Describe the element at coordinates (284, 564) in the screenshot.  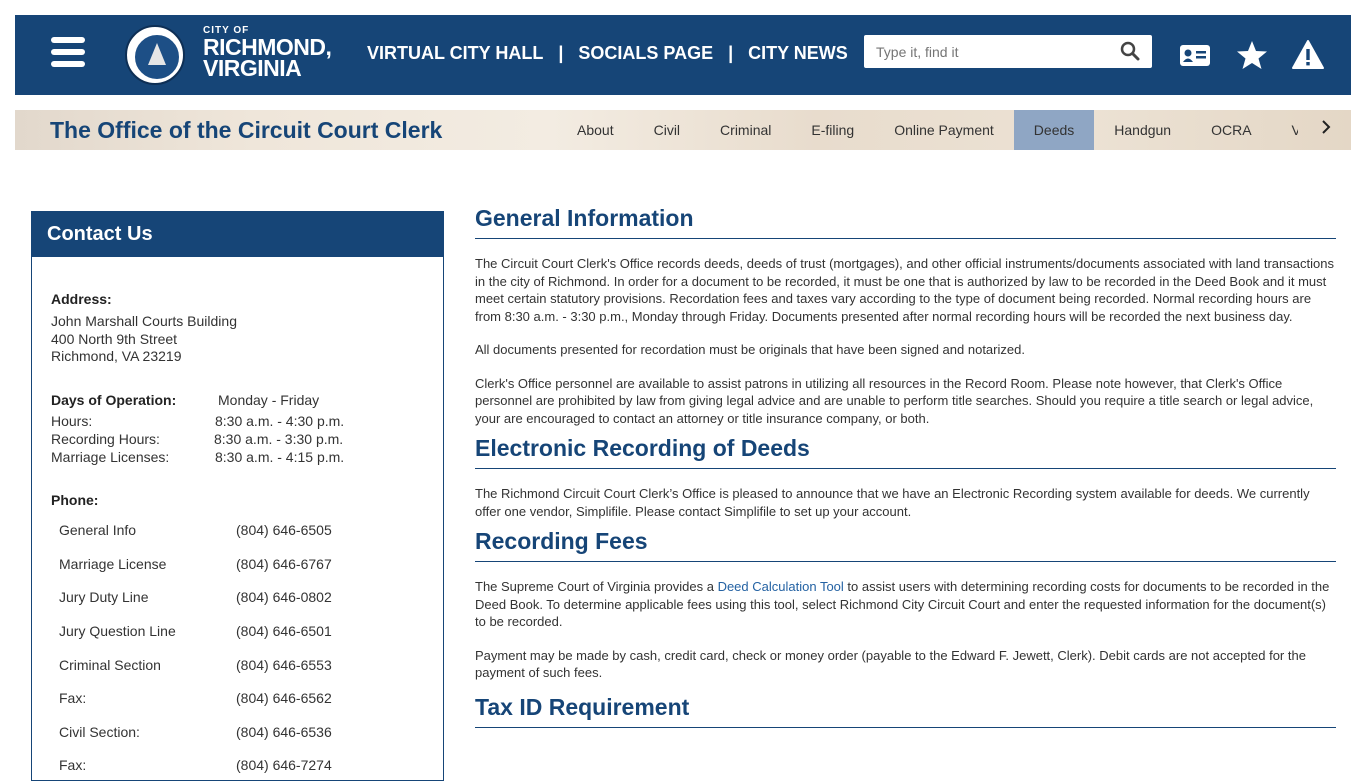
I see `phone-row-number: (804) 646-6767` at that location.